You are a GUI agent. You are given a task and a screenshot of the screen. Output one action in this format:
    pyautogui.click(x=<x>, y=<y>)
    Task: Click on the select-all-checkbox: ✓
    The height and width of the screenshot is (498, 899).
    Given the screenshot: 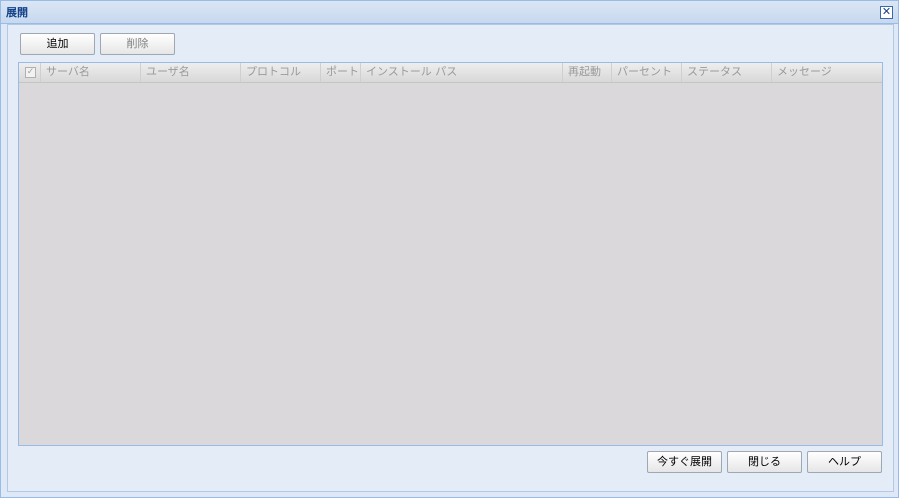 What is the action you would take?
    pyautogui.click(x=30, y=72)
    